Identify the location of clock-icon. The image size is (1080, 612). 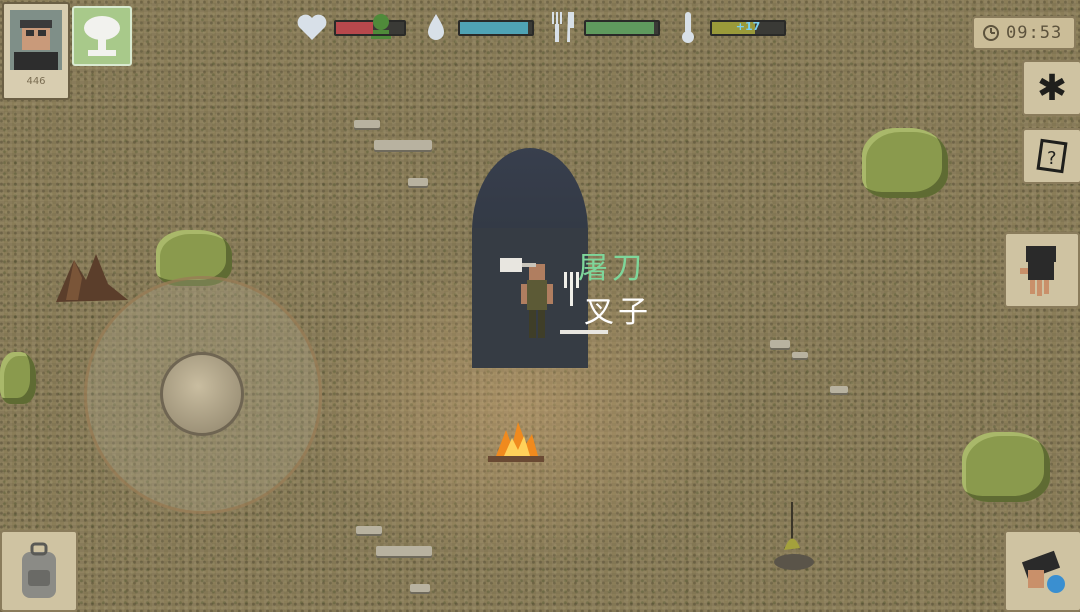
(991, 33).